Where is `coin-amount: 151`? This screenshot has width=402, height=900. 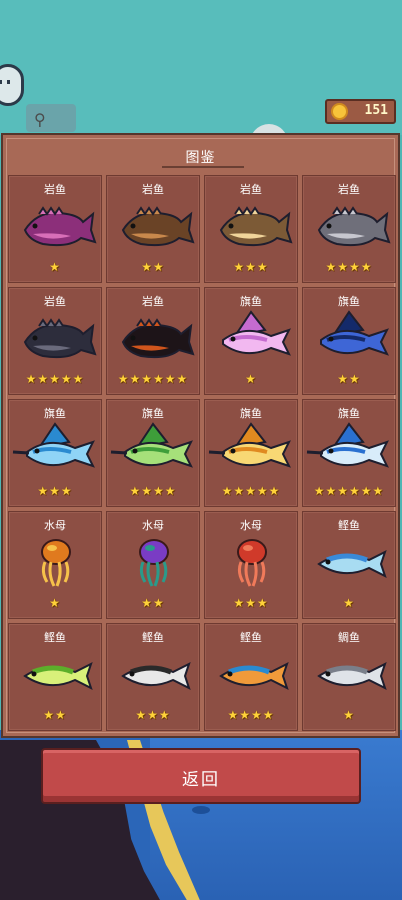 coin-amount: 151 is located at coordinates (376, 110).